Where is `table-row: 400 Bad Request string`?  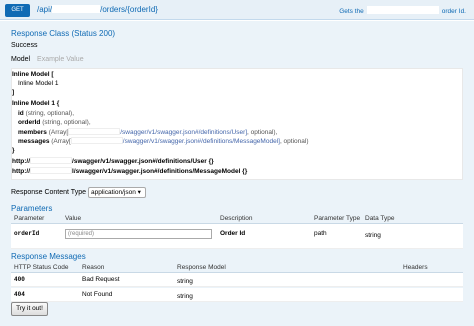
table-row: 400 Bad Request string is located at coordinates (237, 280).